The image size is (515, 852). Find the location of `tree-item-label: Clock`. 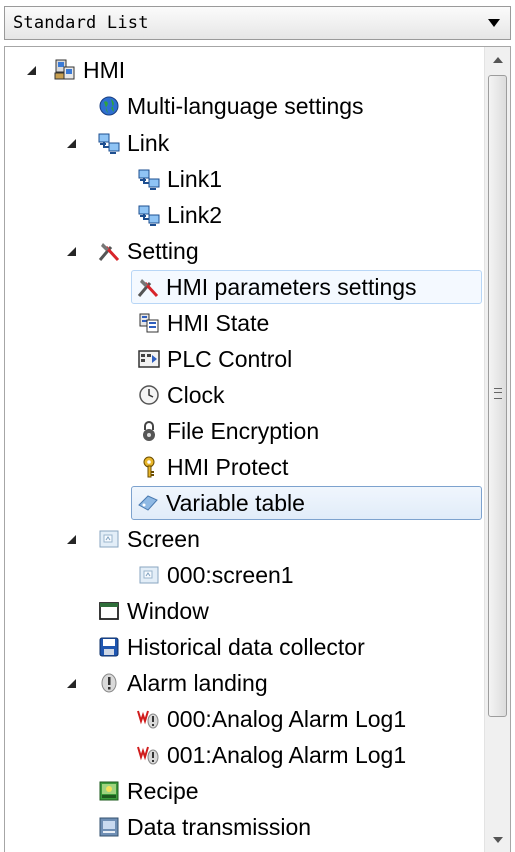

tree-item-label: Clock is located at coordinates (196, 395).